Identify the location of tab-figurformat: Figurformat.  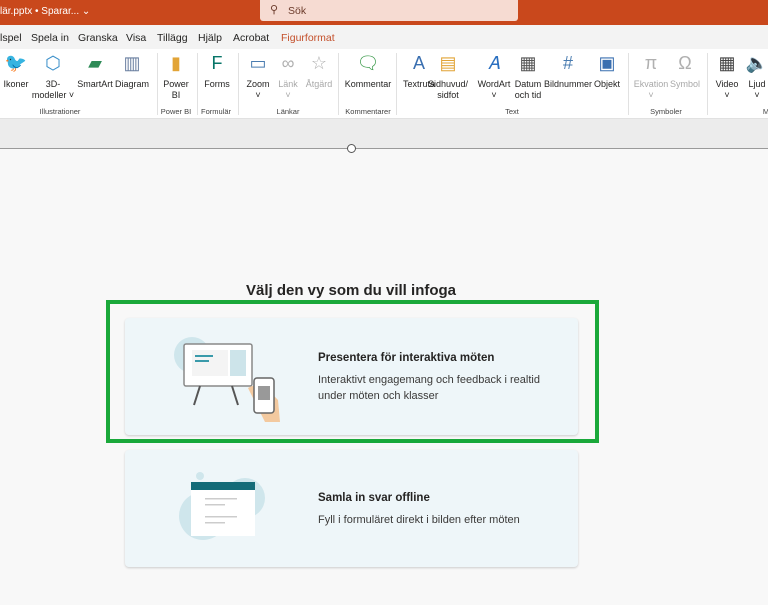
(308, 38).